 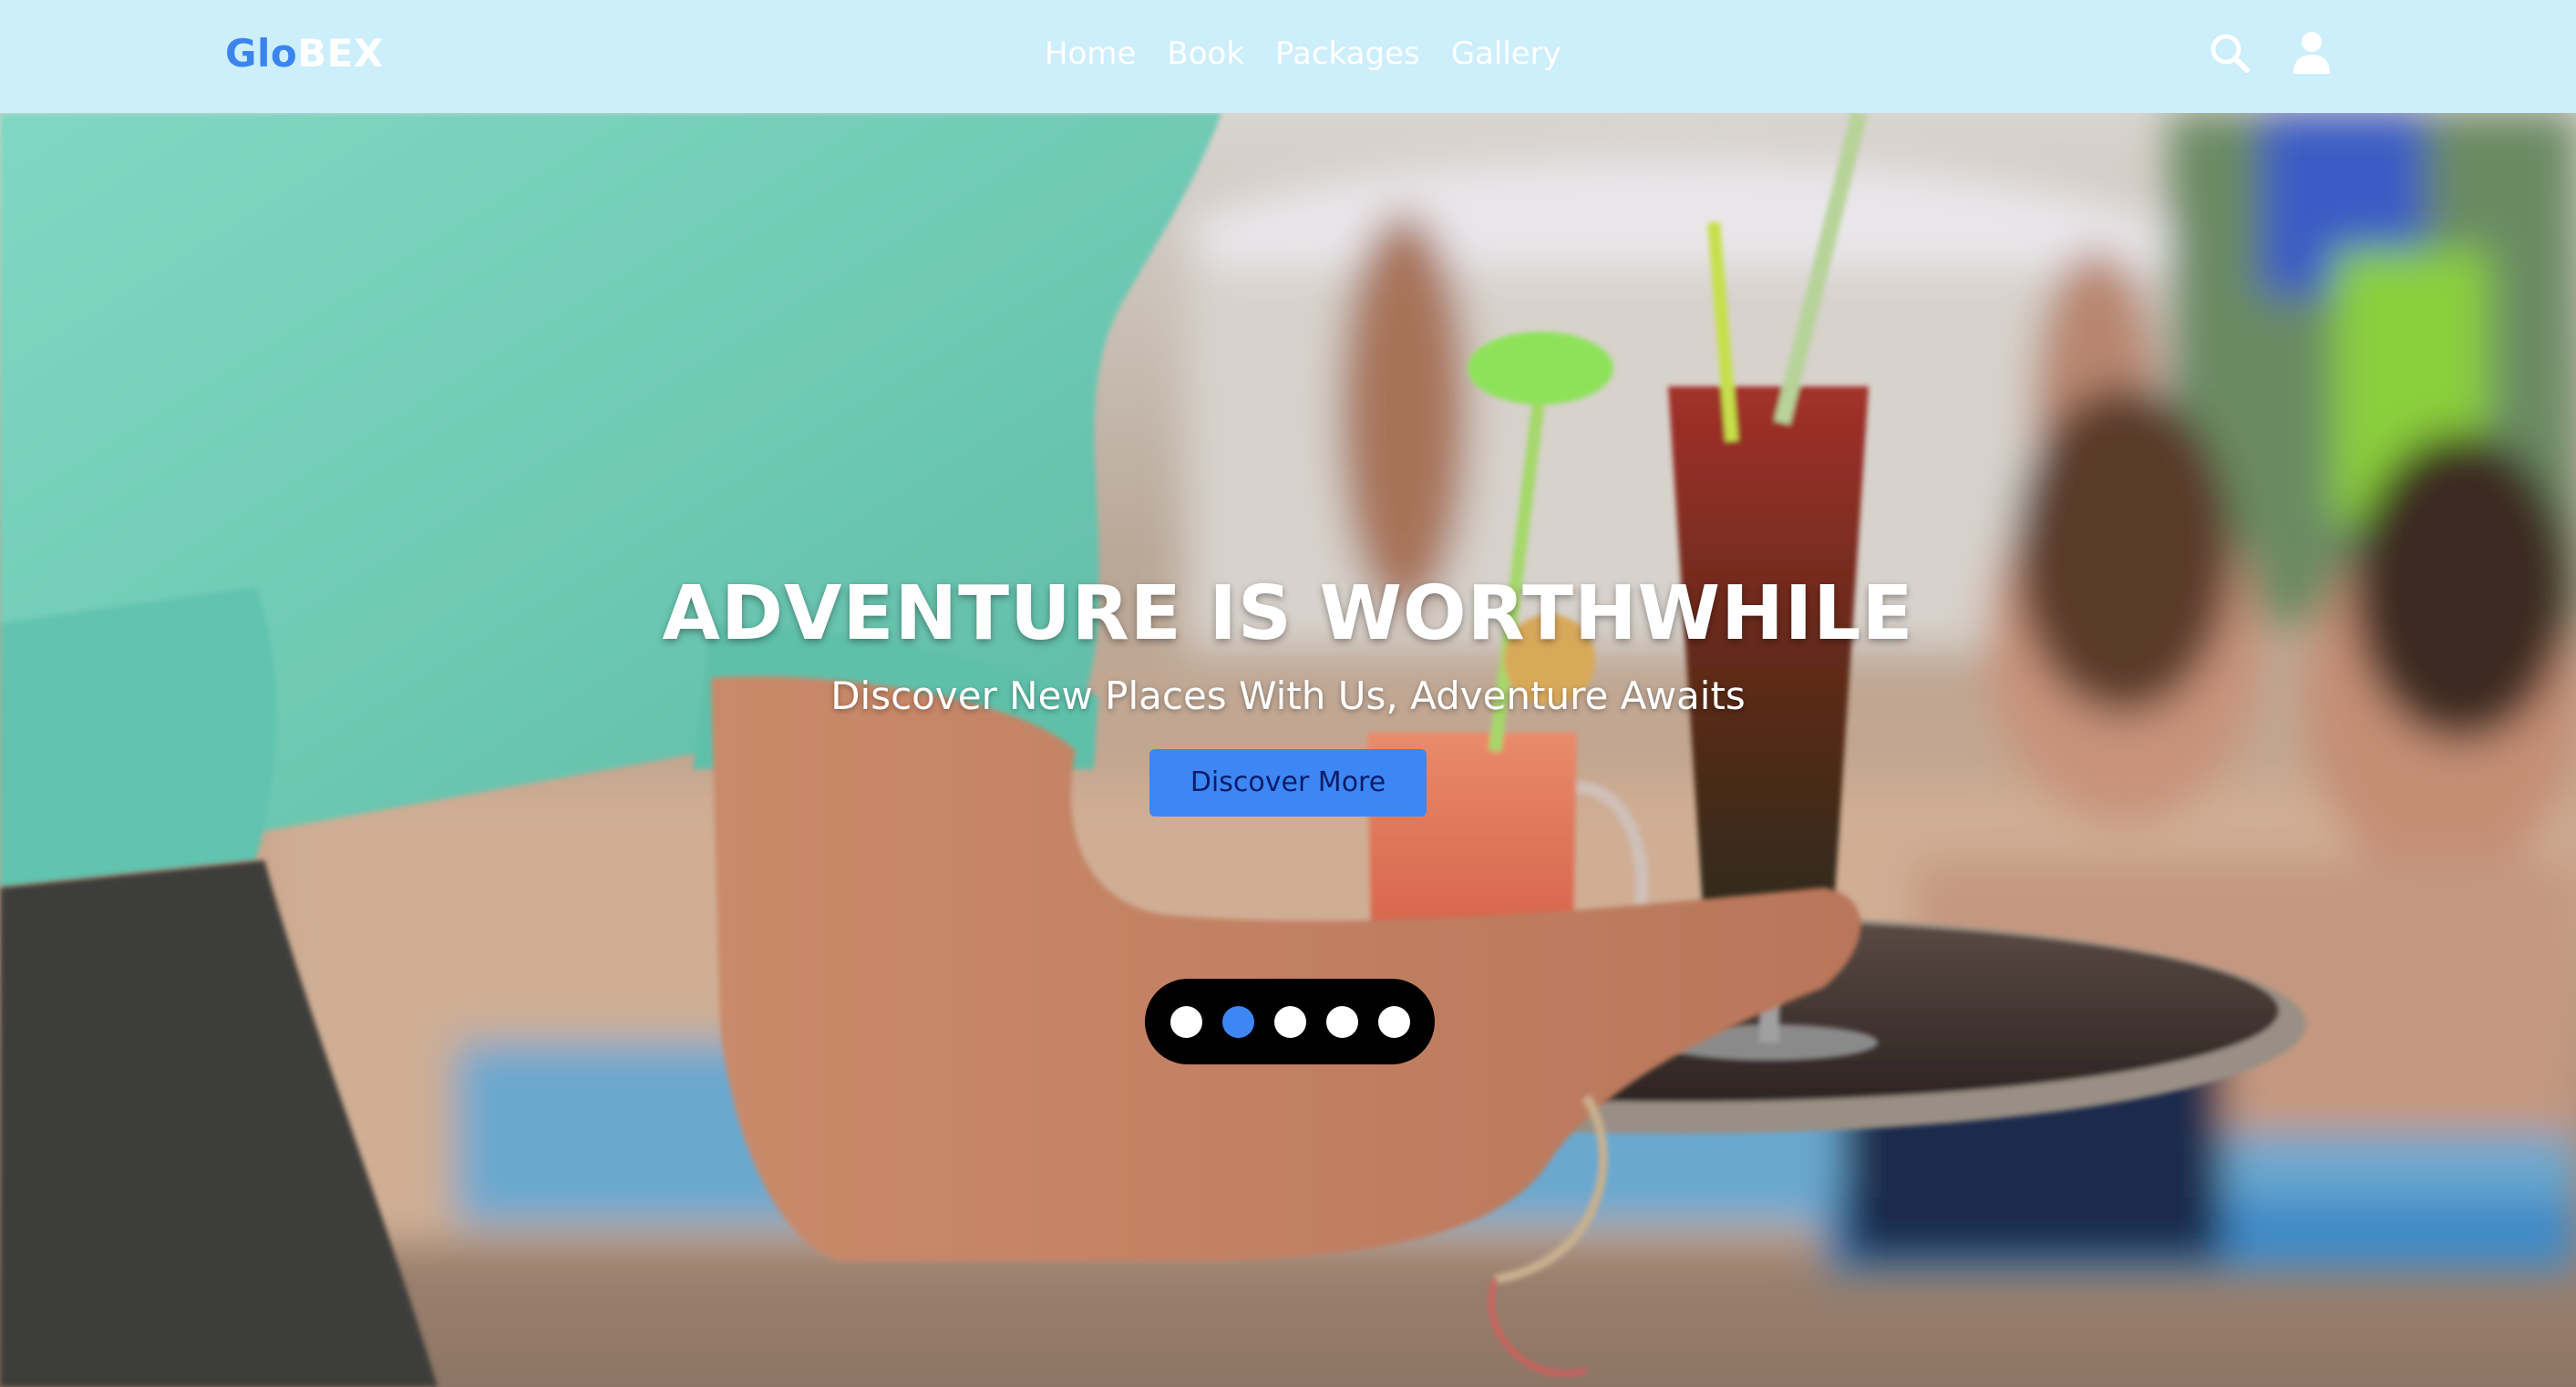 I want to click on header-actions, so click(x=2270, y=53).